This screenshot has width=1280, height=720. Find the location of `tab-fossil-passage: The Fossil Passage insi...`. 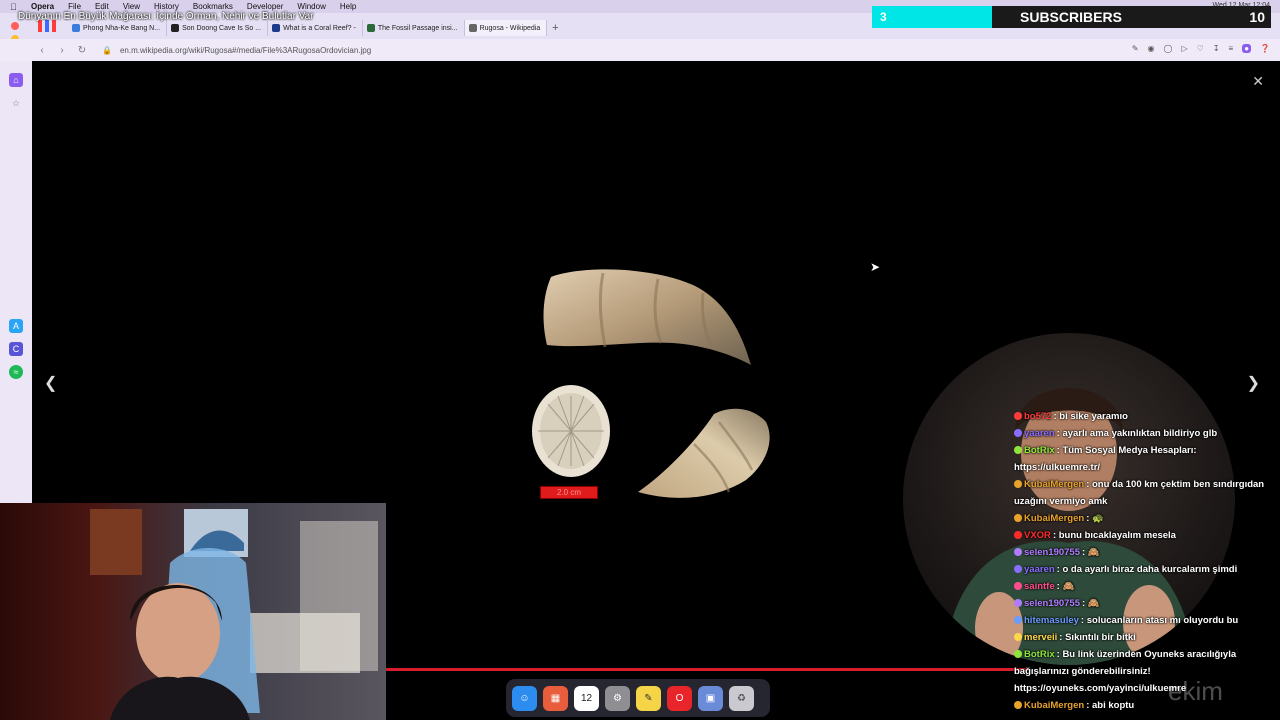

tab-fossil-passage: The Fossil Passage insi... is located at coordinates (414, 28).